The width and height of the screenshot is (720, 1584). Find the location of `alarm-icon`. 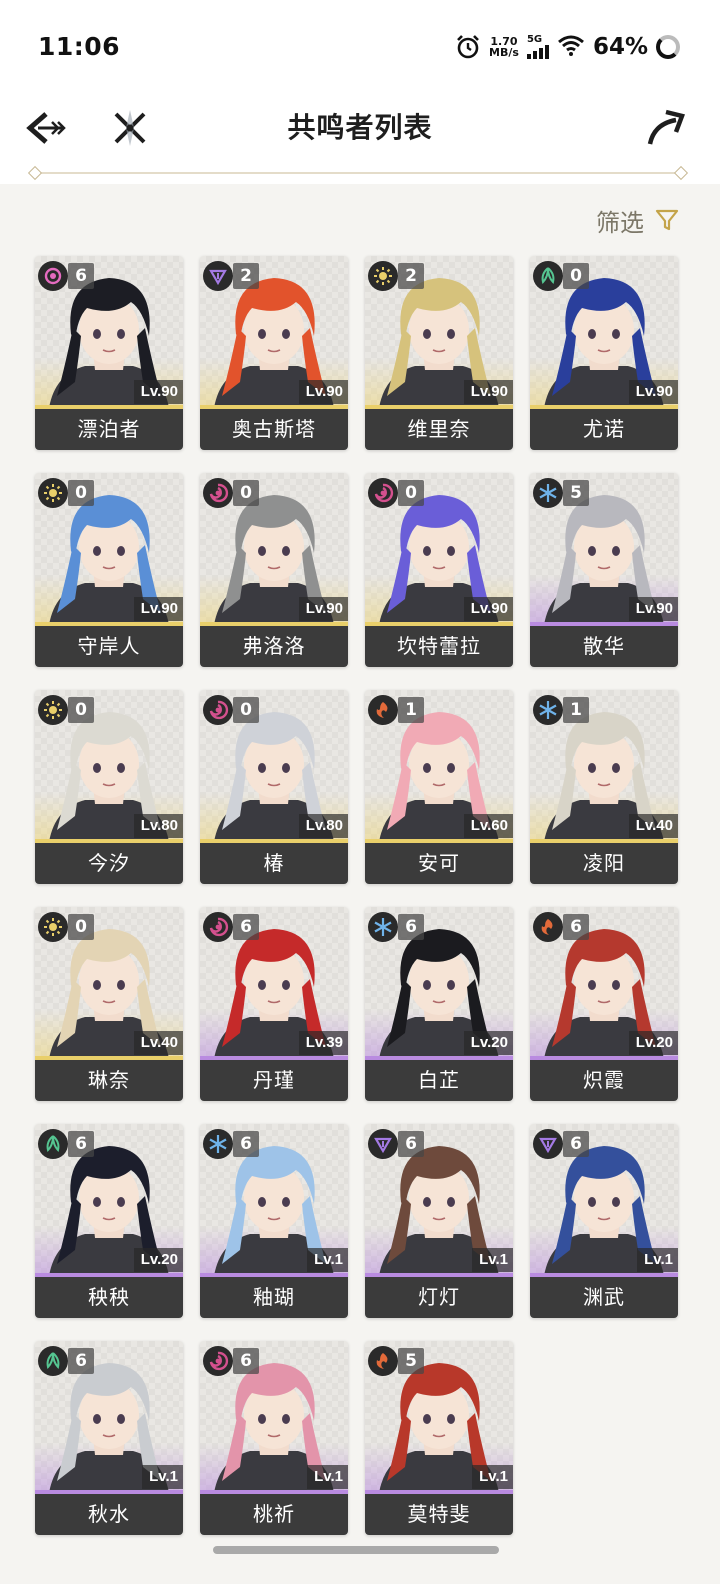

alarm-icon is located at coordinates (468, 47).